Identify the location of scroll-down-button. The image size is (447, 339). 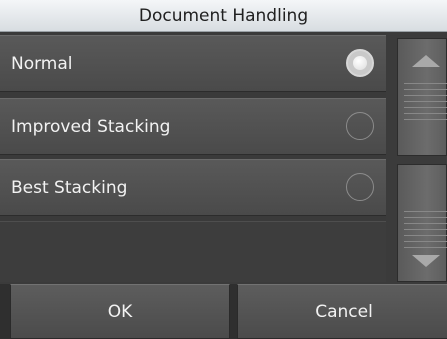
(422, 223).